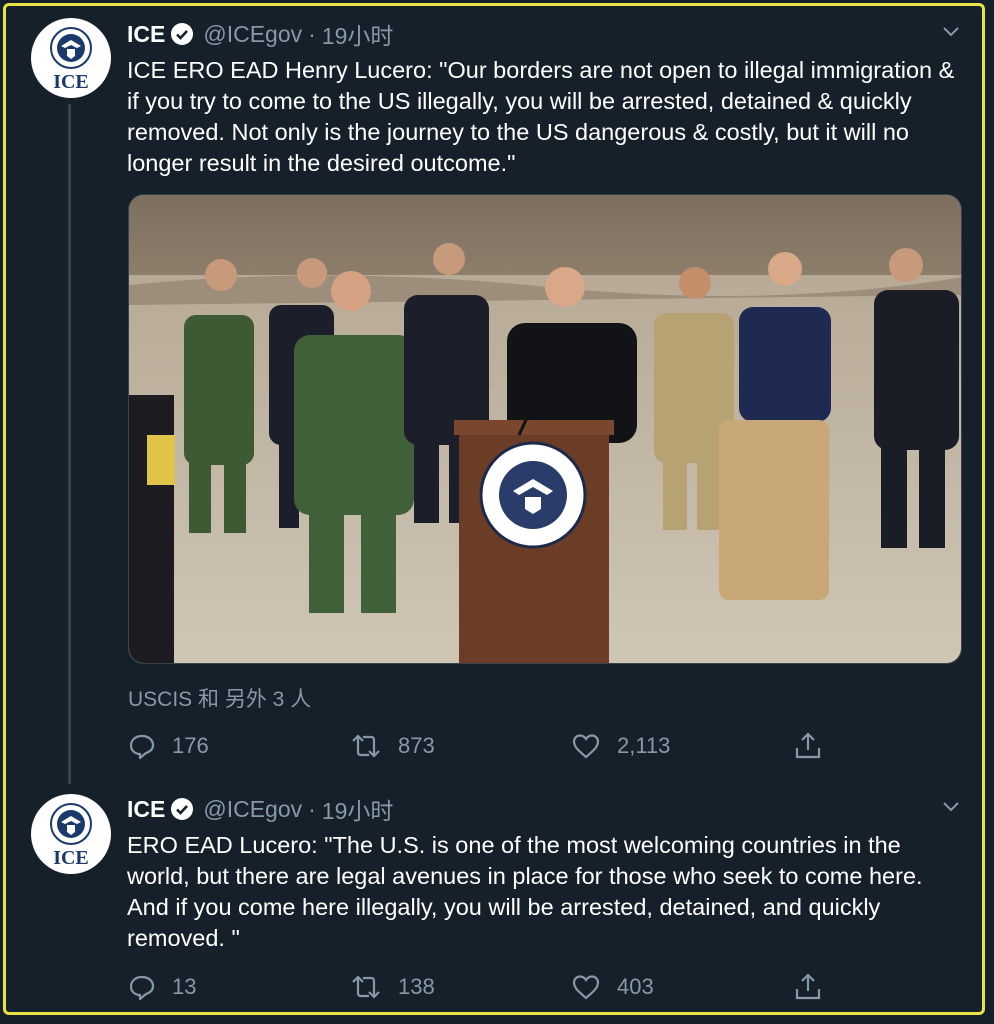  I want to click on man-left-edge, so click(152, 529).